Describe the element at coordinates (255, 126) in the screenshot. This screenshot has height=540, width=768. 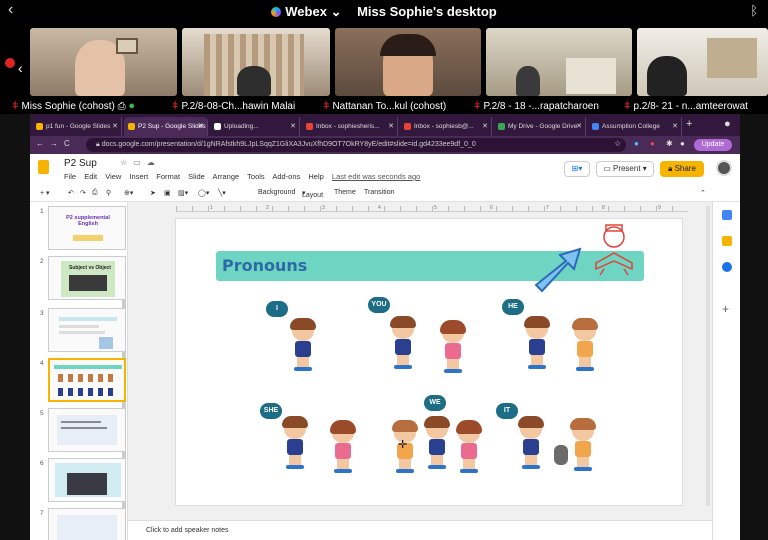
I see `browser-tab: Uploading... ✕` at that location.